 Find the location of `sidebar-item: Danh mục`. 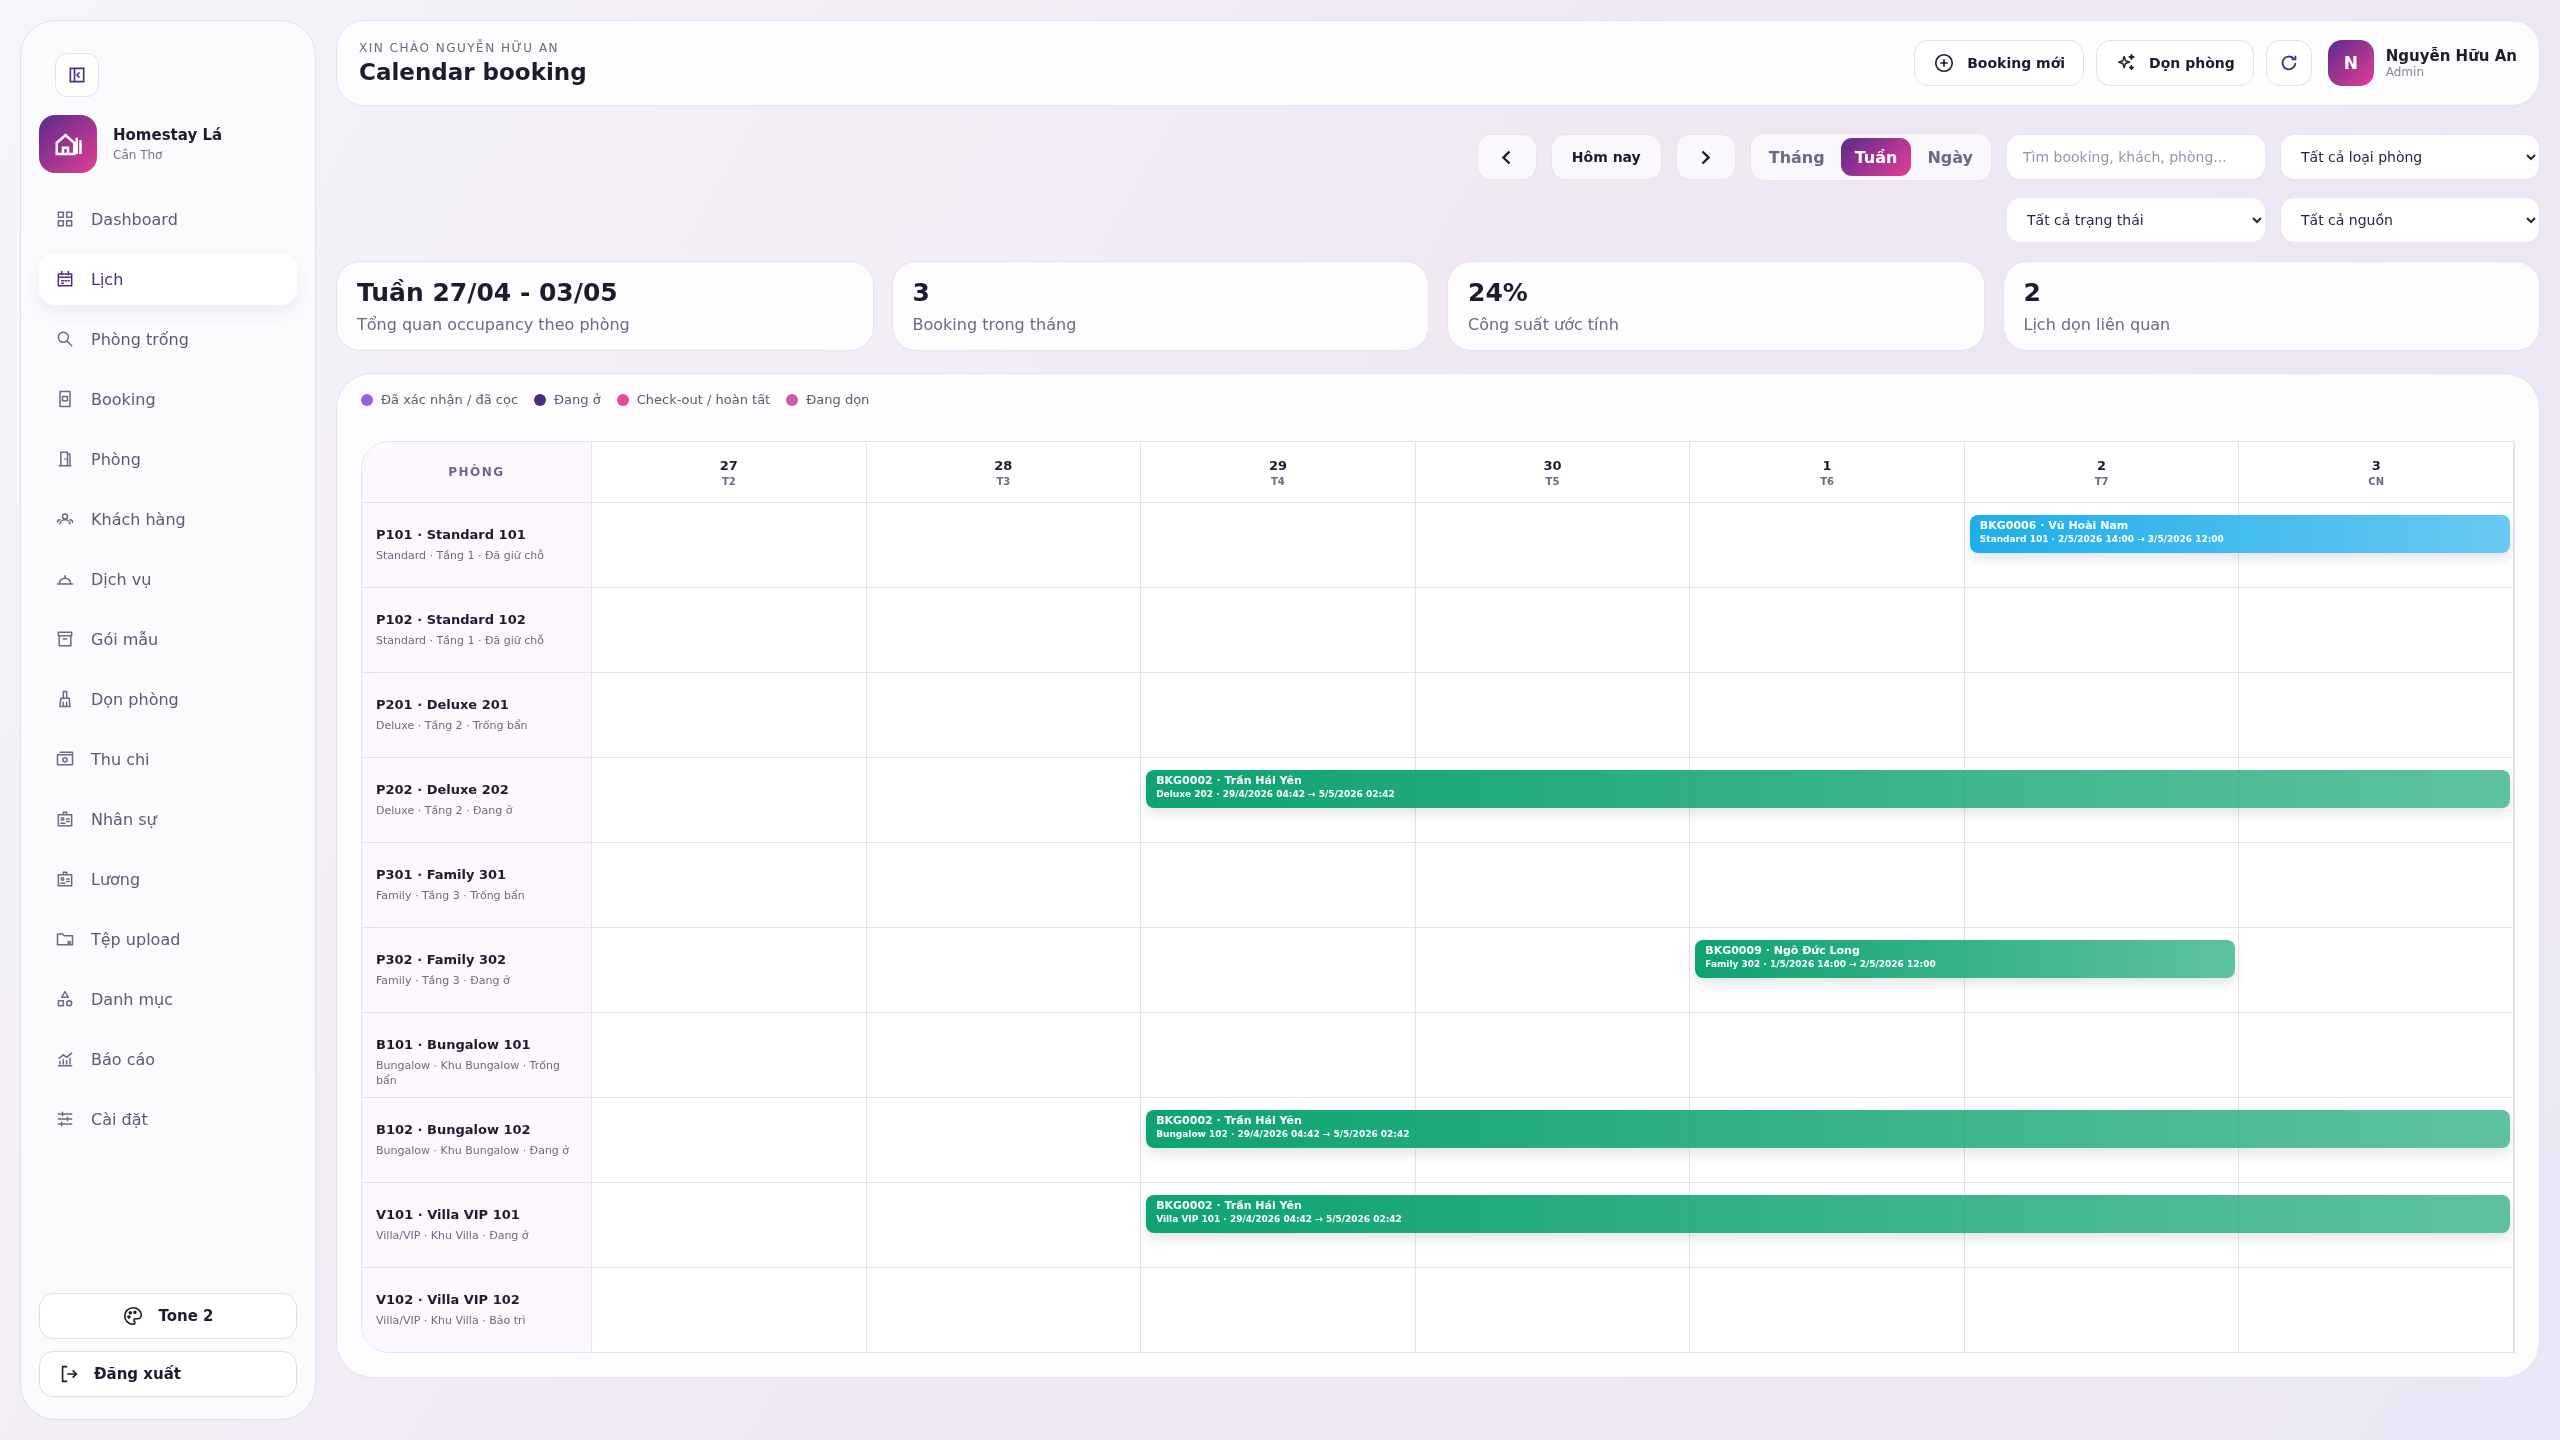

sidebar-item: Danh mục is located at coordinates (168, 999).